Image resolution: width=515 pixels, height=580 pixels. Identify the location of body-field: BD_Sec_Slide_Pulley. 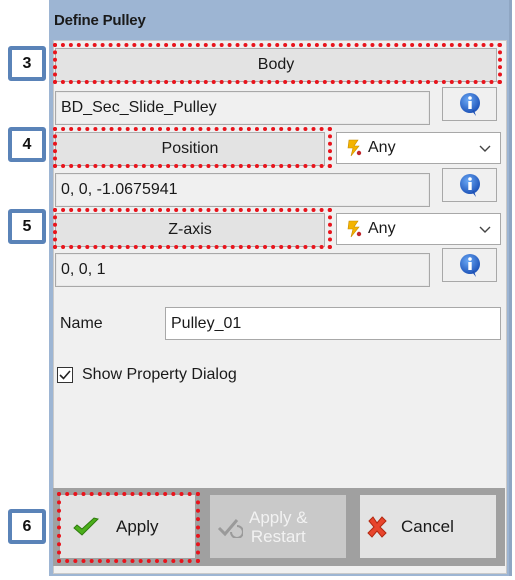
(242, 108).